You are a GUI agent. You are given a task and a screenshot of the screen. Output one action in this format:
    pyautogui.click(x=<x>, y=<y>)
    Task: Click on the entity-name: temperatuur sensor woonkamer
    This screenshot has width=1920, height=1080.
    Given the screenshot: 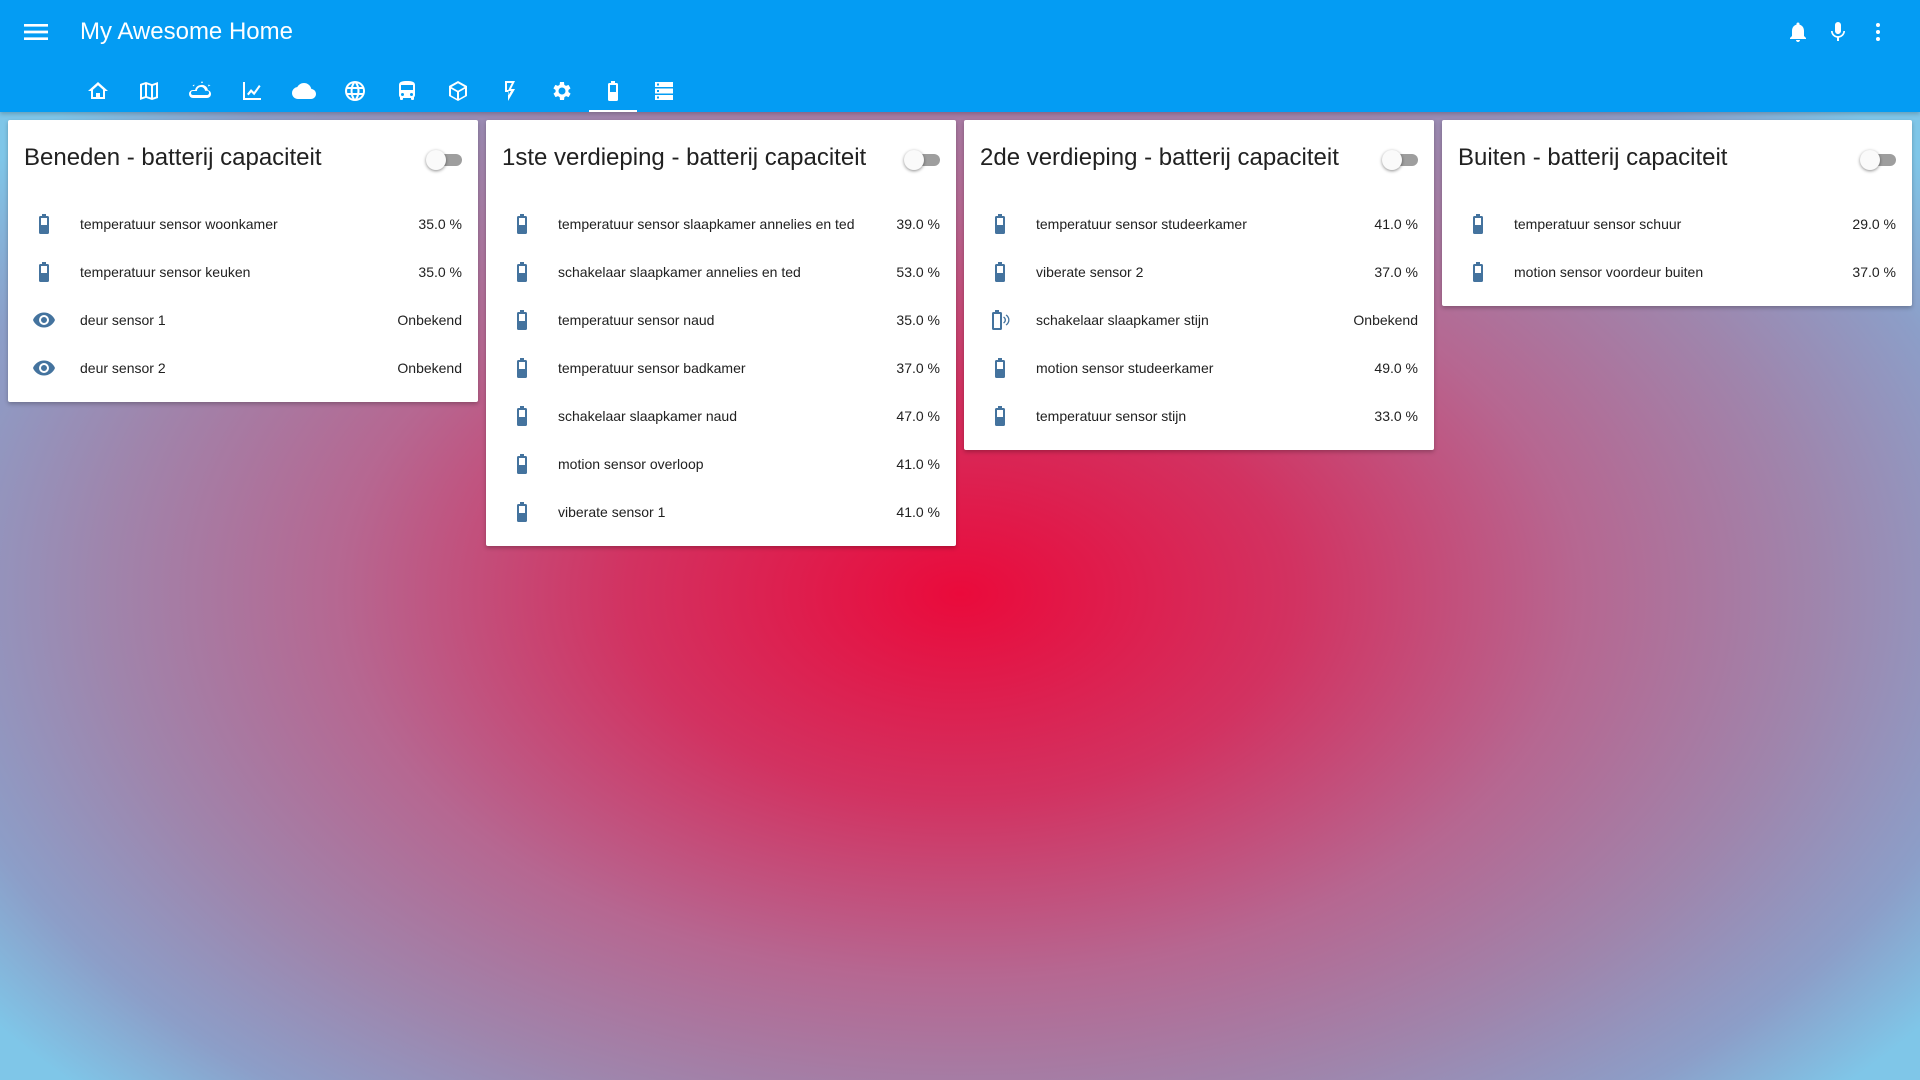 What is the action you would take?
    pyautogui.click(x=179, y=224)
    